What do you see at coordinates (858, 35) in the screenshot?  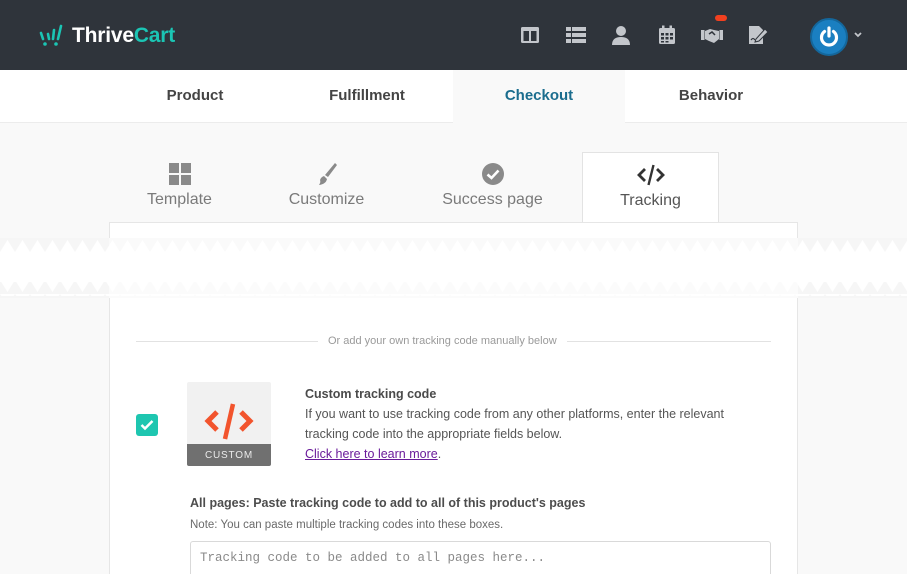 I see `chevron-down-icon` at bounding box center [858, 35].